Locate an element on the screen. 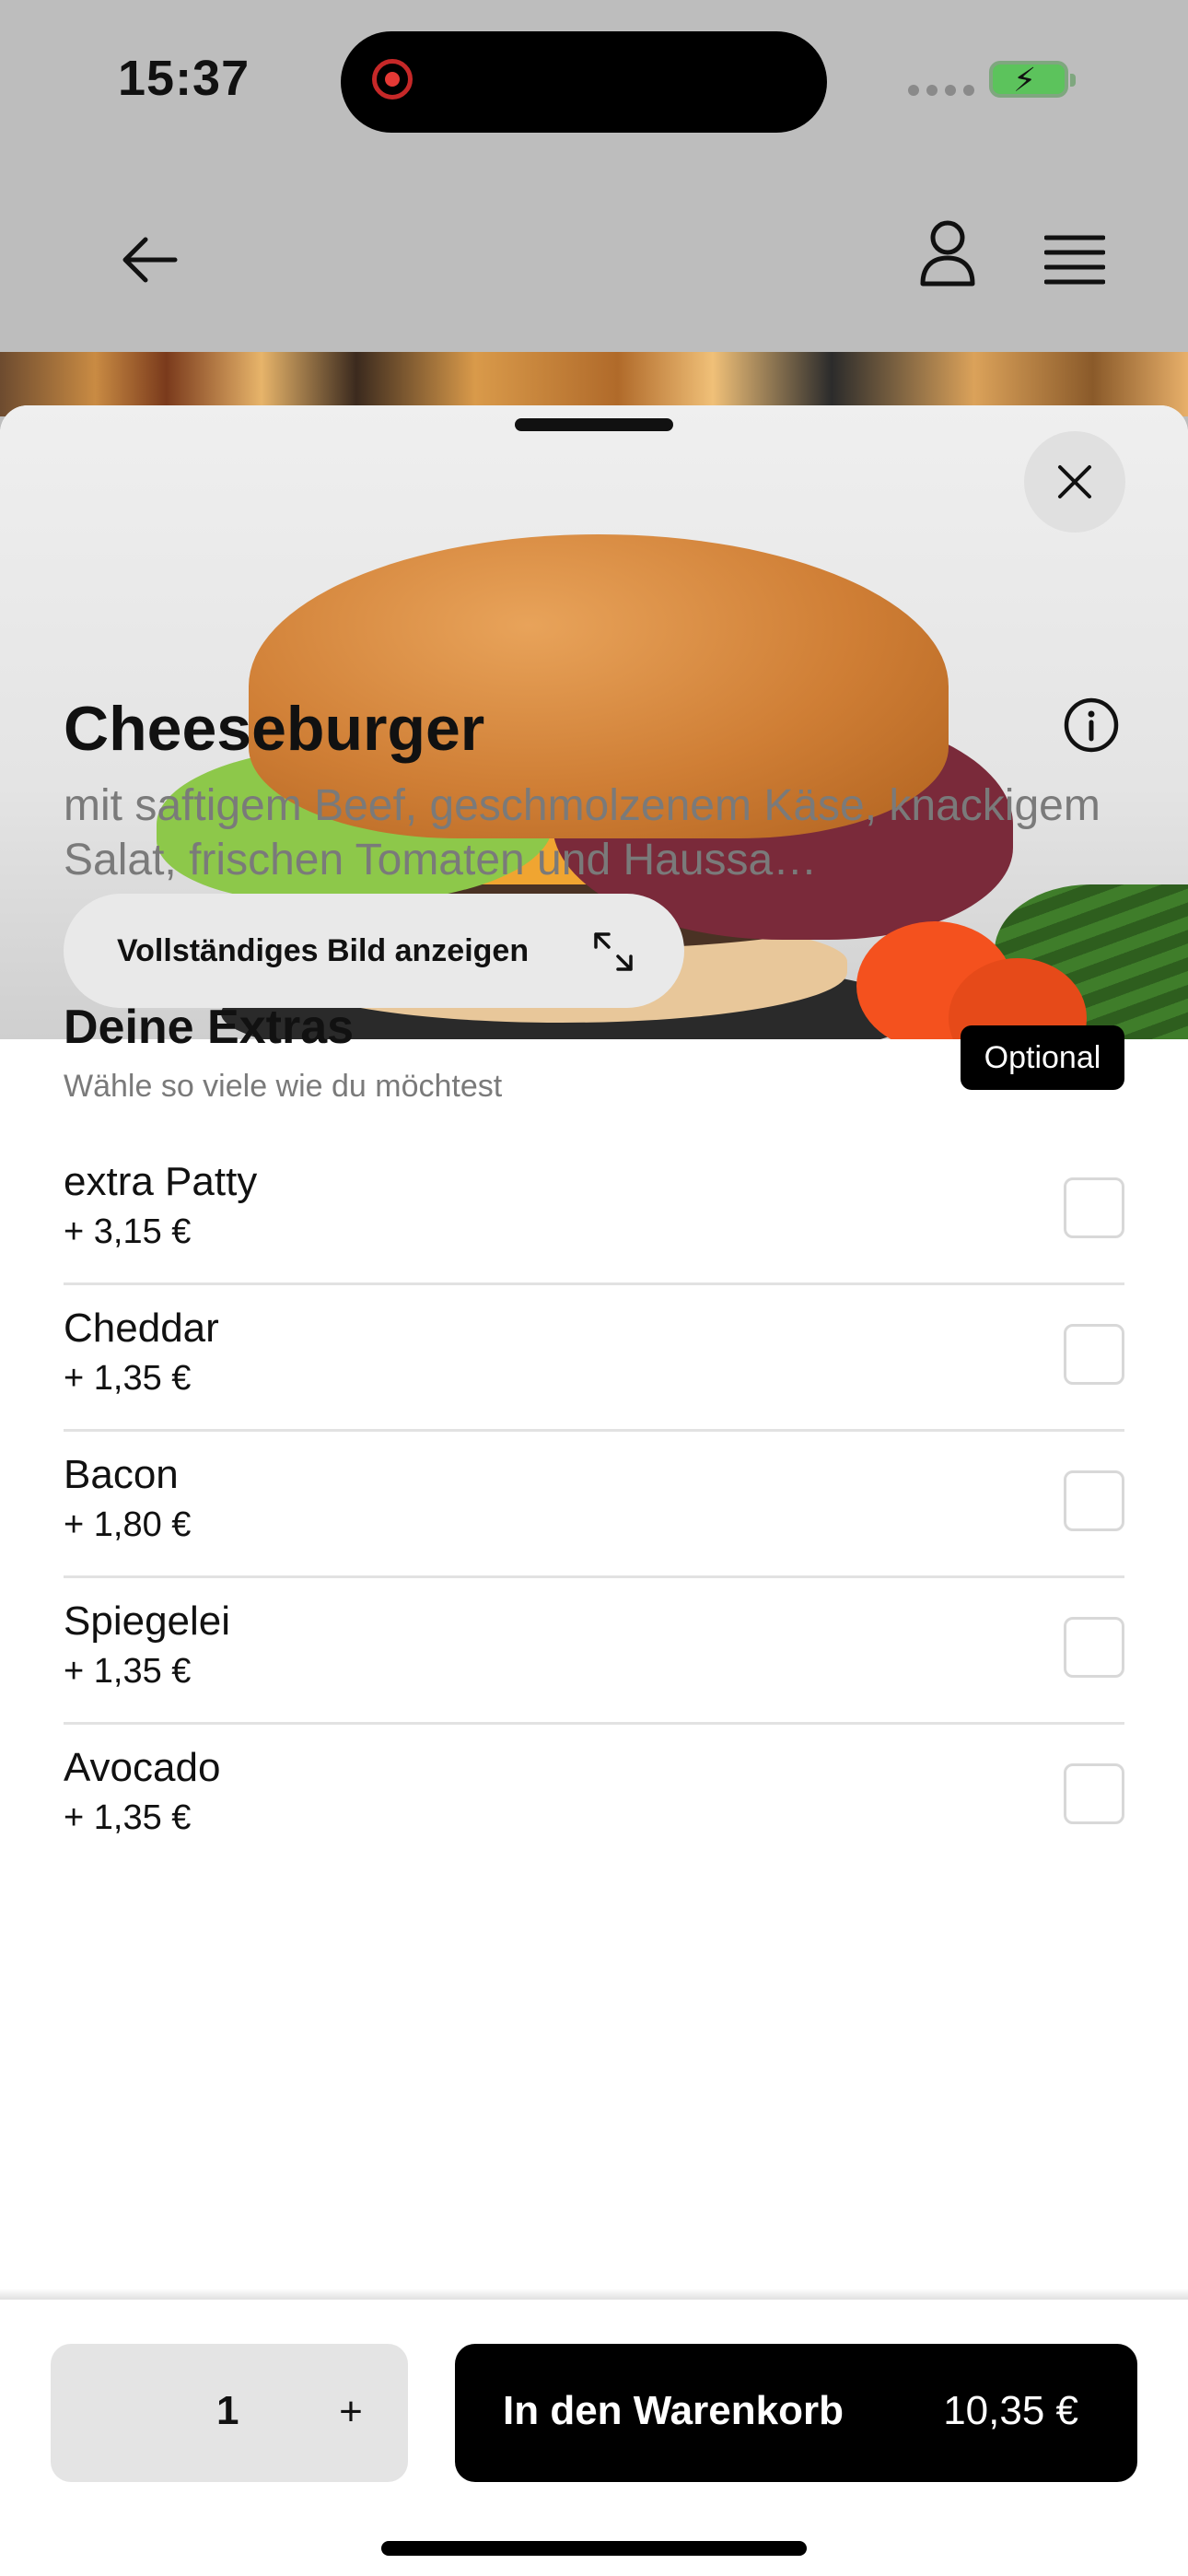  expand-icon is located at coordinates (613, 951).